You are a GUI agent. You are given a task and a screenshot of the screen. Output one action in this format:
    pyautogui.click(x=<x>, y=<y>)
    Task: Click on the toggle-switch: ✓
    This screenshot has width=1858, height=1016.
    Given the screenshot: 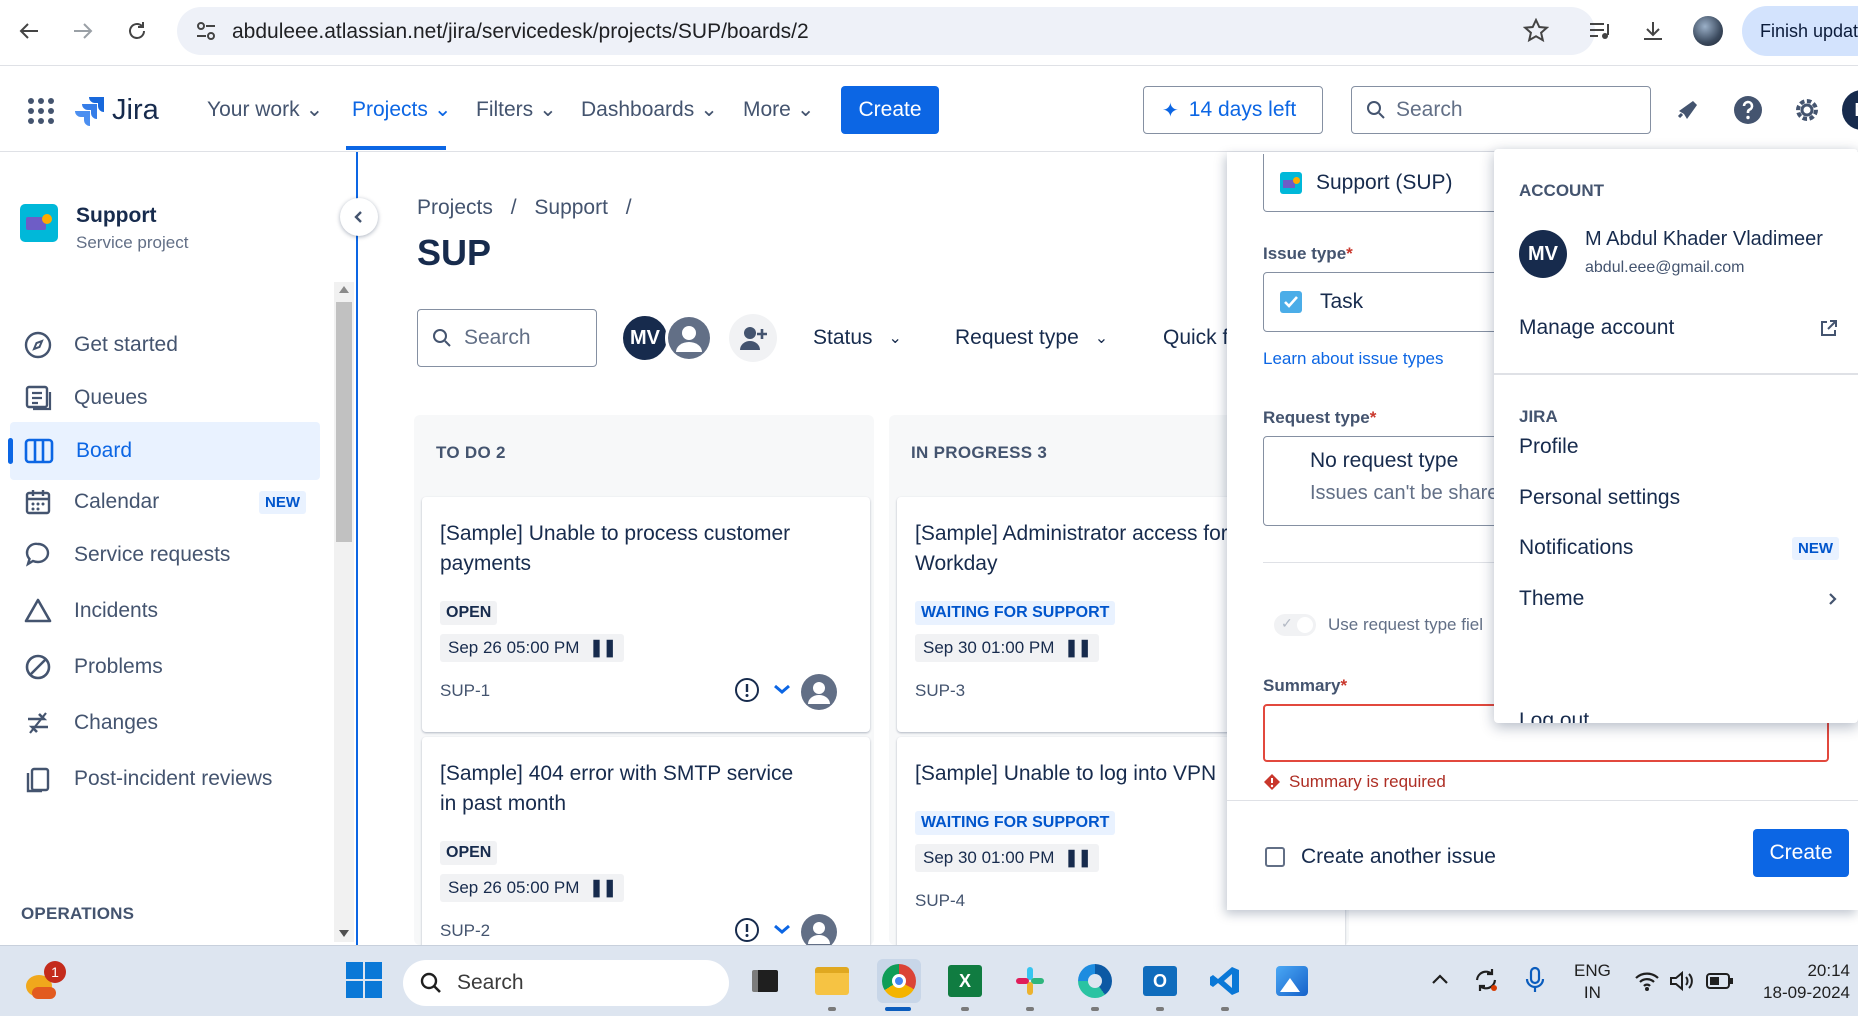 What is the action you would take?
    pyautogui.click(x=1295, y=625)
    